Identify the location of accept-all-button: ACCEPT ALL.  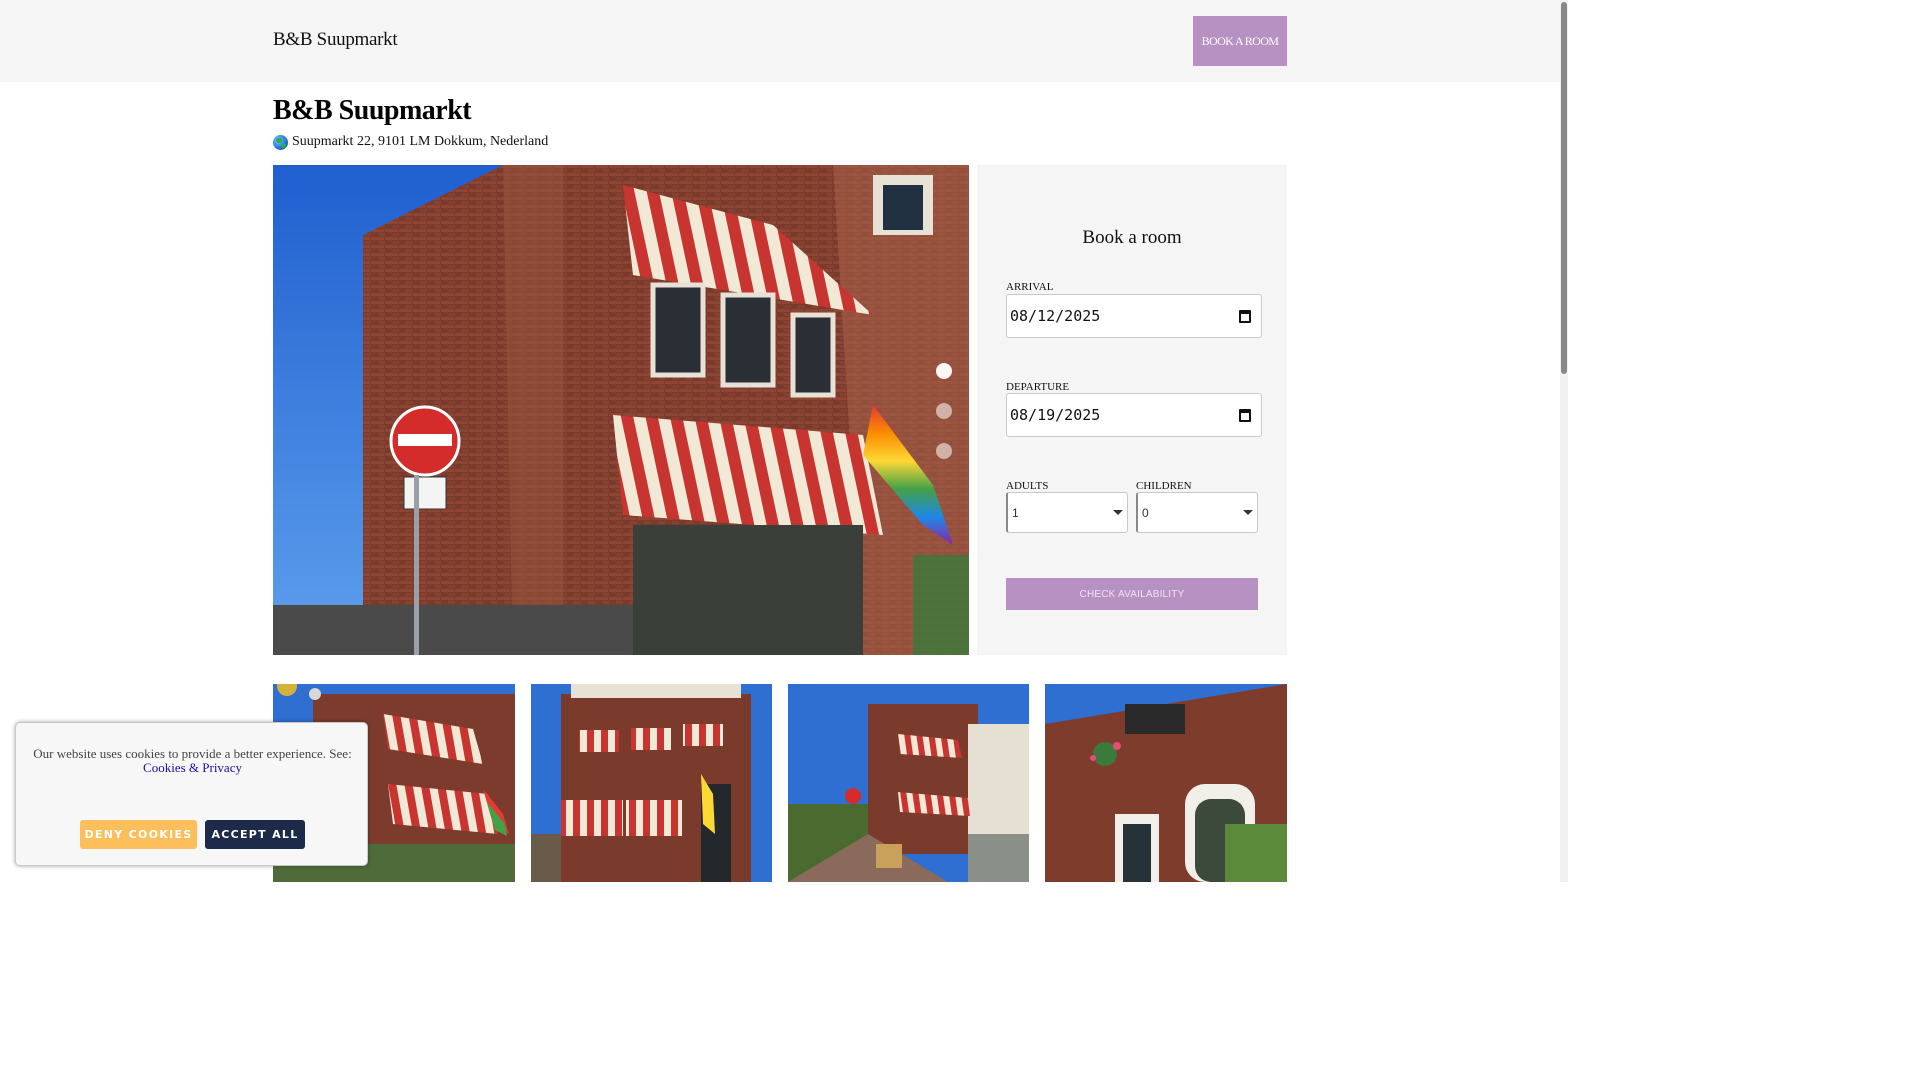
(255, 834).